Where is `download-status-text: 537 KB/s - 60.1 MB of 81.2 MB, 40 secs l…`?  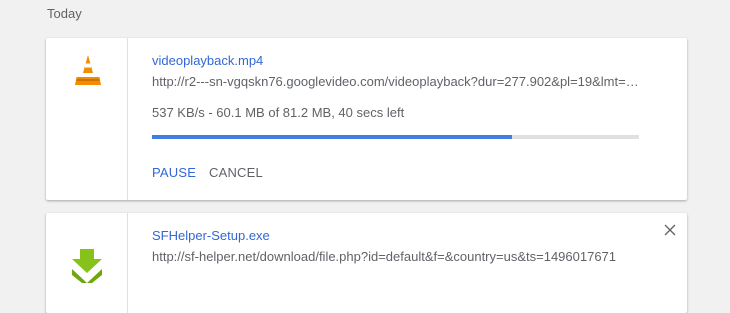 download-status-text: 537 KB/s - 60.1 MB of 81.2 MB, 40 secs l… is located at coordinates (278, 112).